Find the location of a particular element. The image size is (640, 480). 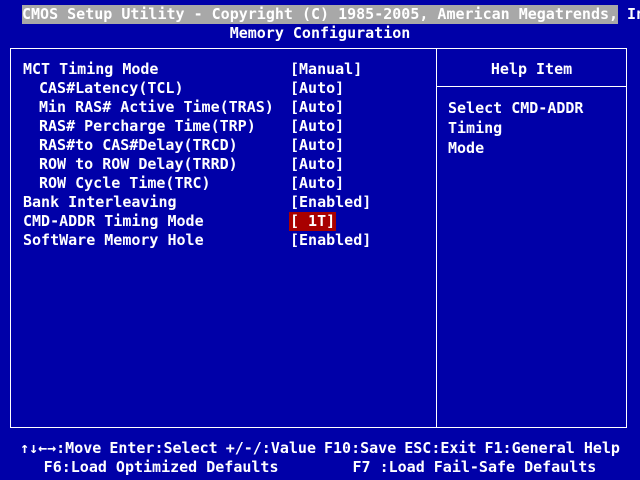

setting-row: MCT Timing Mode [Manual] is located at coordinates (228, 69).